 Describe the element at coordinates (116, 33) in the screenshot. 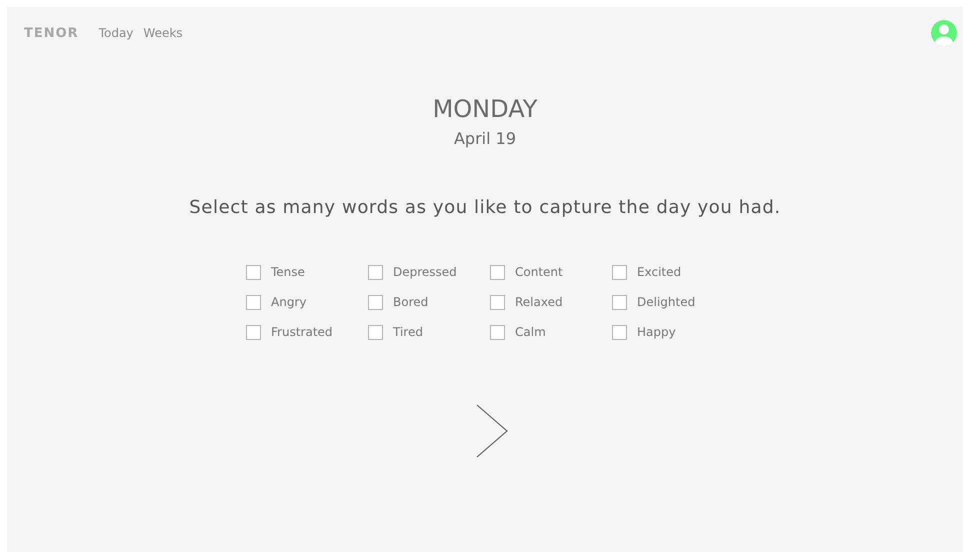

I see `nav-link: Today` at that location.